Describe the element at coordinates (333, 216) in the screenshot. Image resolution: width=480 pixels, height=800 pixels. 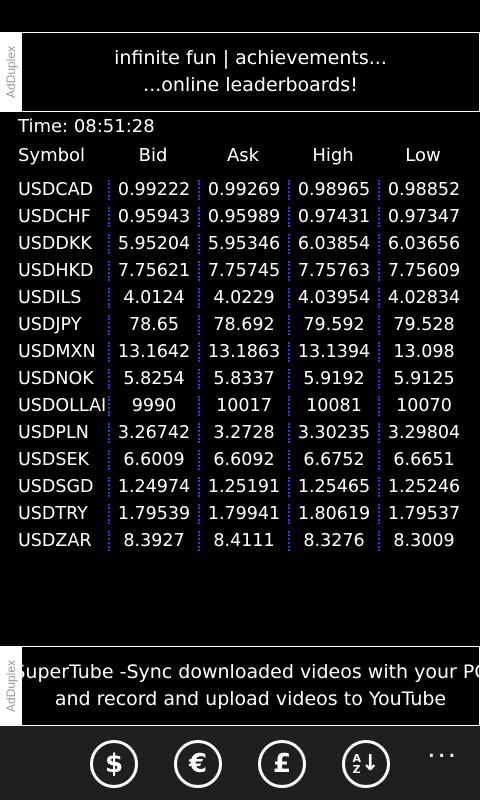
I see `cell-high: 0.97431` at that location.